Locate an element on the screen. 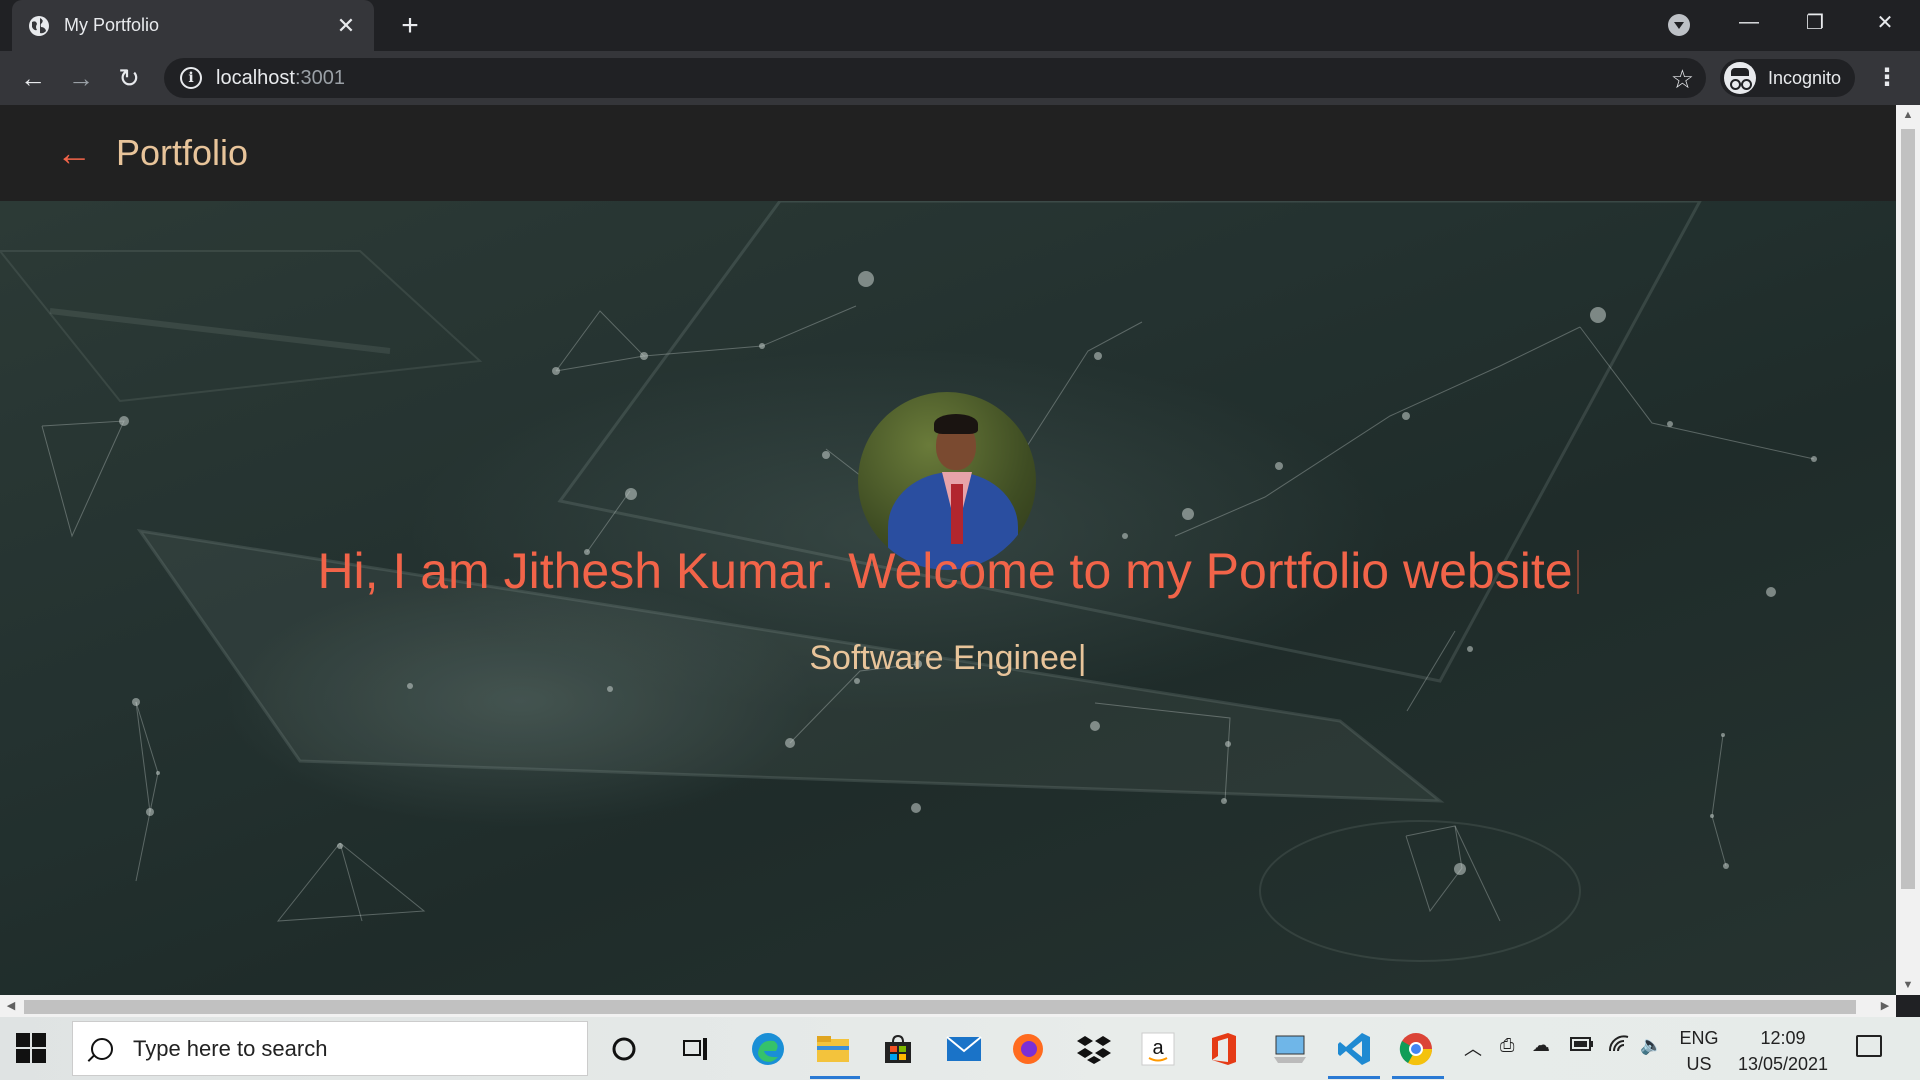 The width and height of the screenshot is (1920, 1080). system-clock: 12:09 13/05/2021 is located at coordinates (1783, 1051).